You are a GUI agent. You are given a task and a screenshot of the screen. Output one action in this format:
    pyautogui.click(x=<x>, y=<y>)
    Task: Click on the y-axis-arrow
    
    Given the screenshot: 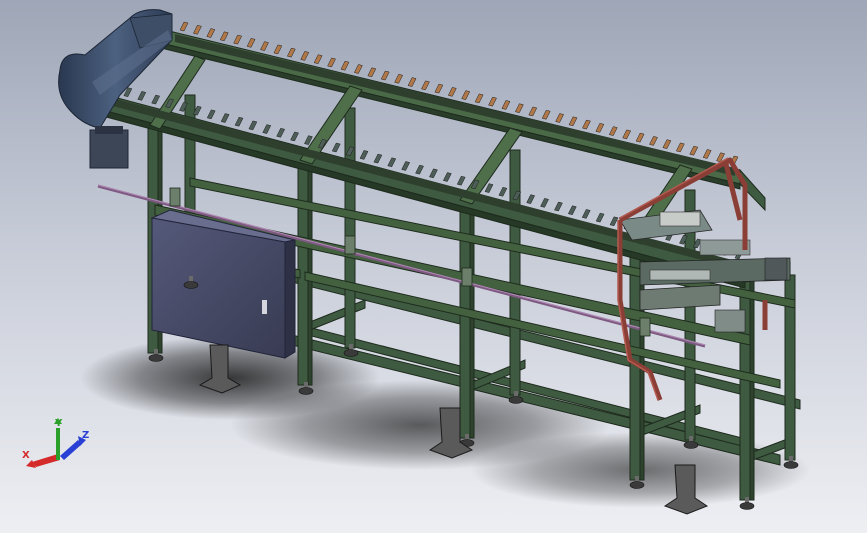 What is the action you would take?
    pyautogui.click(x=58, y=444)
    